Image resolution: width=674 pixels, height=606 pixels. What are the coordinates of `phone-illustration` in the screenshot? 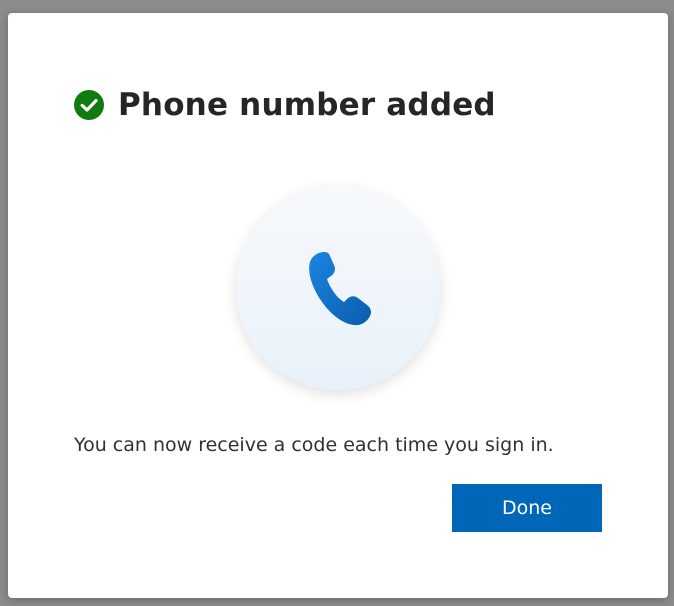 It's located at (338, 288).